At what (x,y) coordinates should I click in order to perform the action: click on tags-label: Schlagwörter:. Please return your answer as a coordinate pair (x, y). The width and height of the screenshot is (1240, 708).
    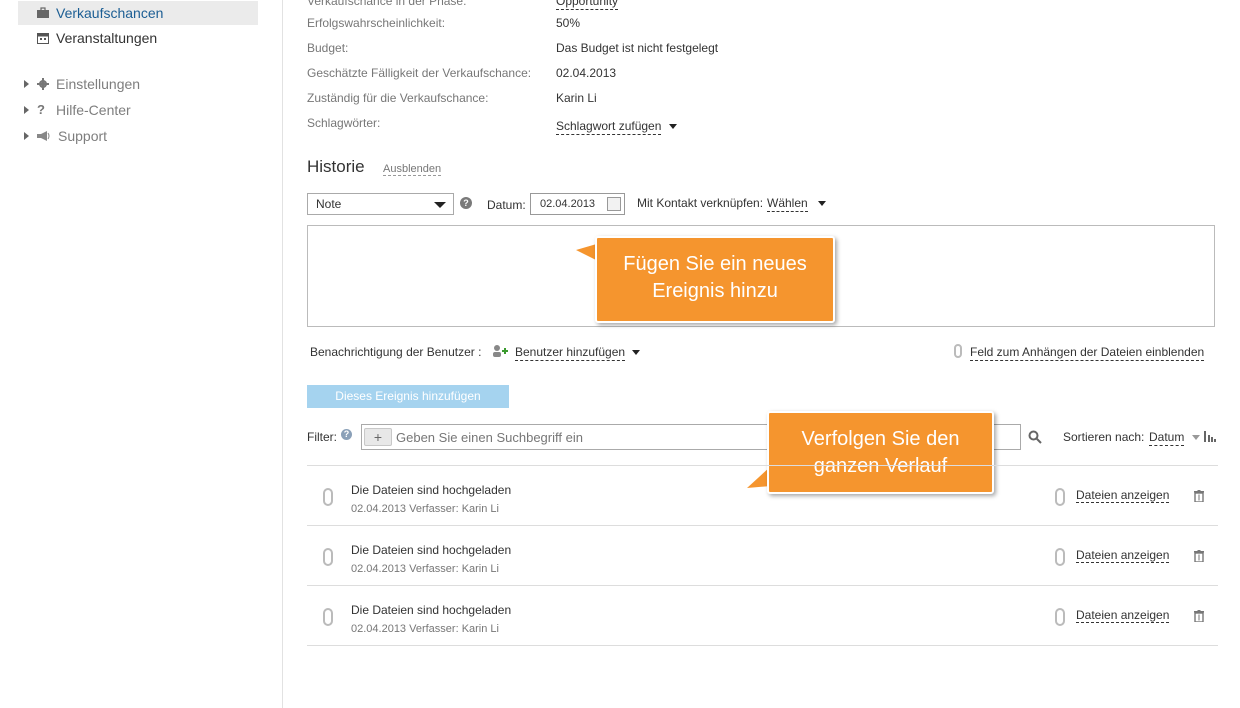
    Looking at the image, I should click on (344, 123).